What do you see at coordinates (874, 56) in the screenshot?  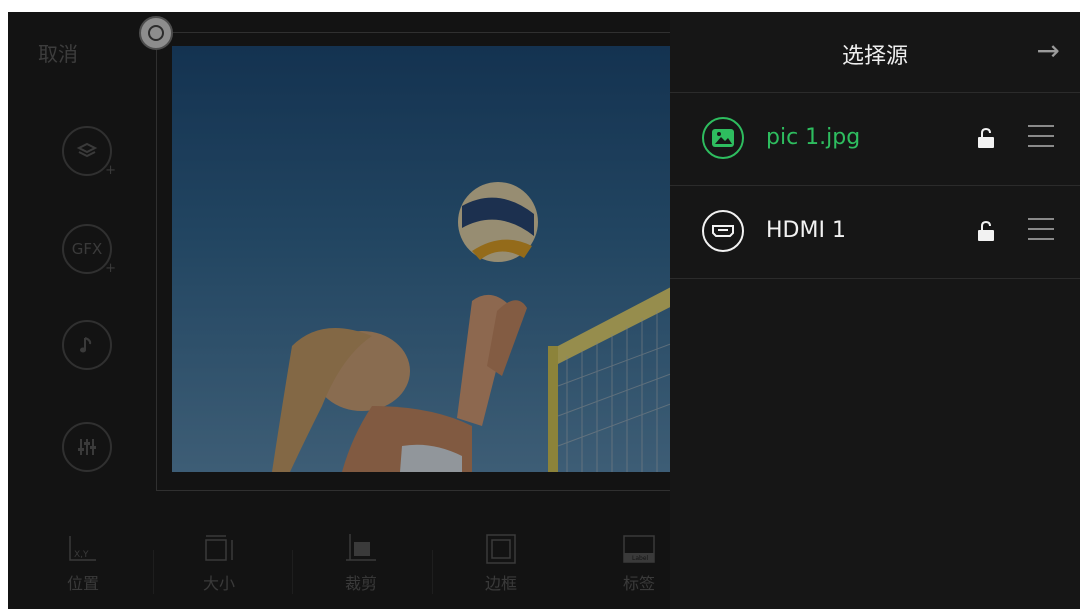 I see `panel-title: 选择源` at bounding box center [874, 56].